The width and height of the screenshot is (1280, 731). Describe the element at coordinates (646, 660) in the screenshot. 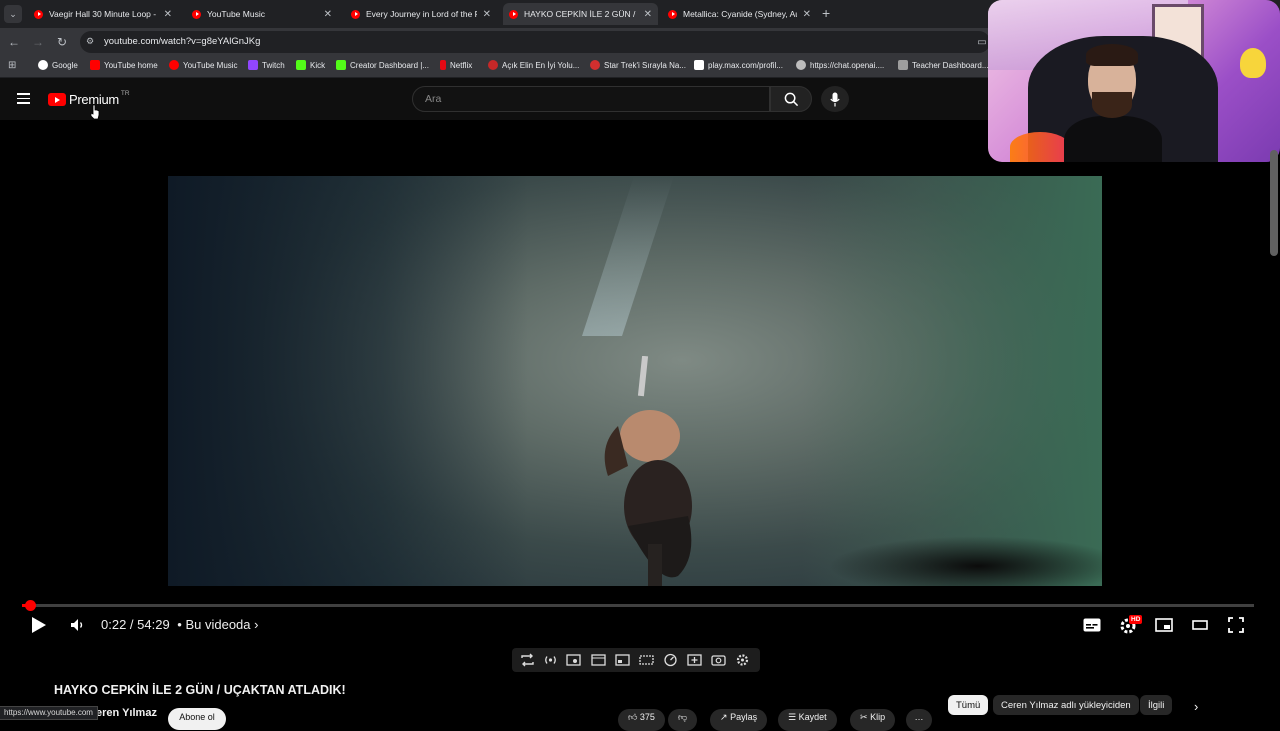

I see `reel-icon` at that location.